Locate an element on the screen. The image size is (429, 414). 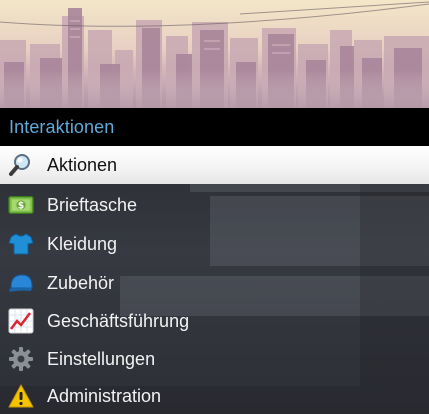
menu-item-zubehoer: Zubehör is located at coordinates (214, 283).